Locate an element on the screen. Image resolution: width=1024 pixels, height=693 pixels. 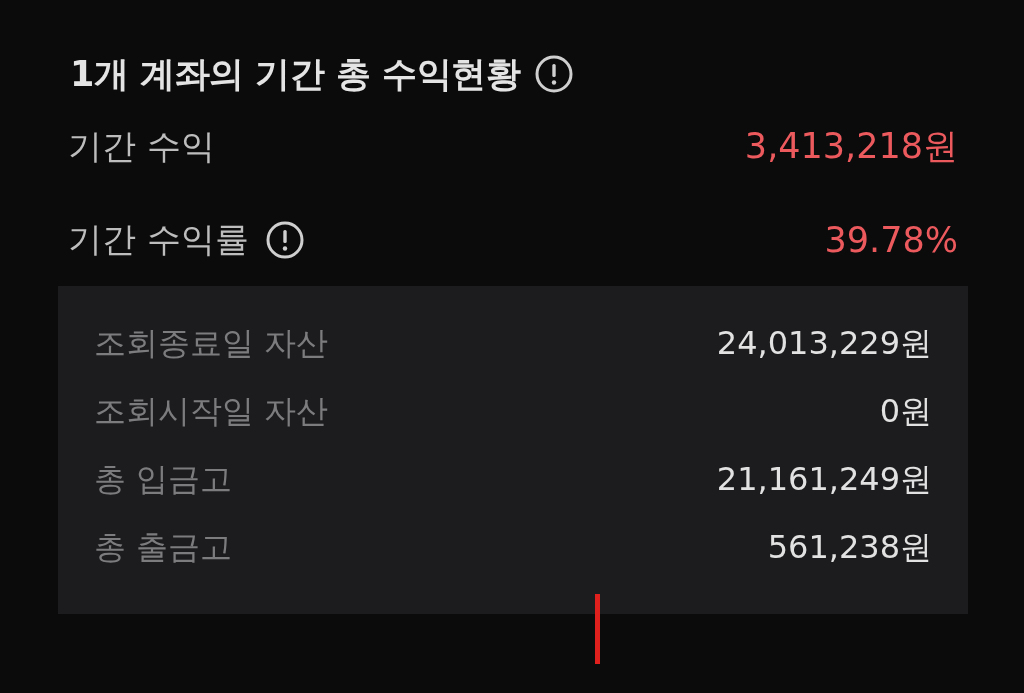
detail-label: 조회종료일 자산 is located at coordinates (211, 343).